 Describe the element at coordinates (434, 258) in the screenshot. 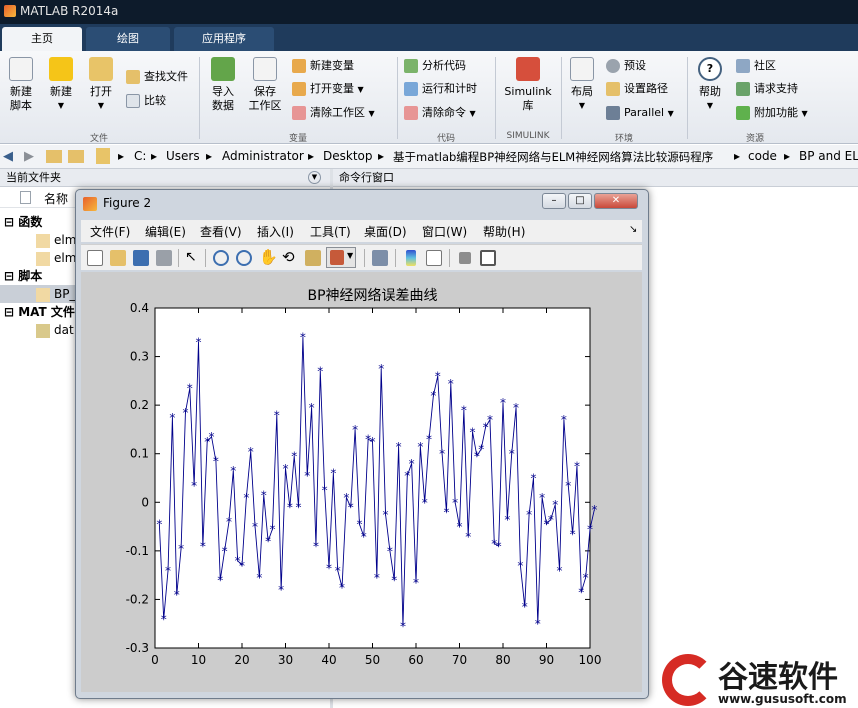

I see `legend-icon` at that location.